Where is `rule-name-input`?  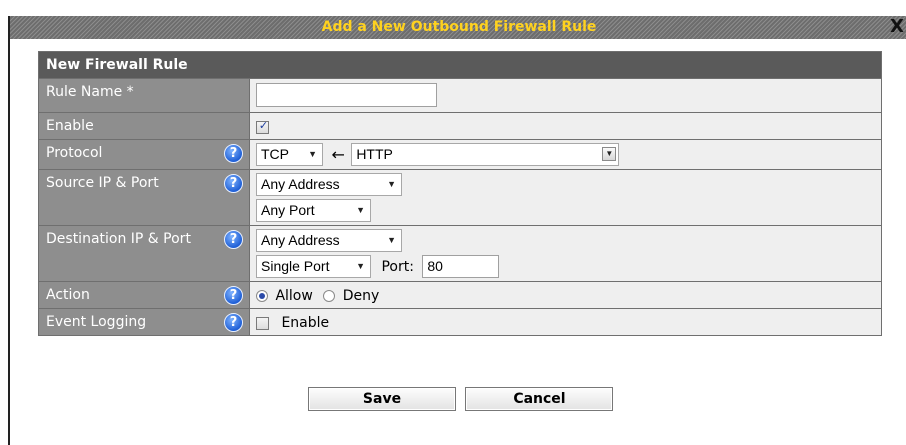 rule-name-input is located at coordinates (346, 95).